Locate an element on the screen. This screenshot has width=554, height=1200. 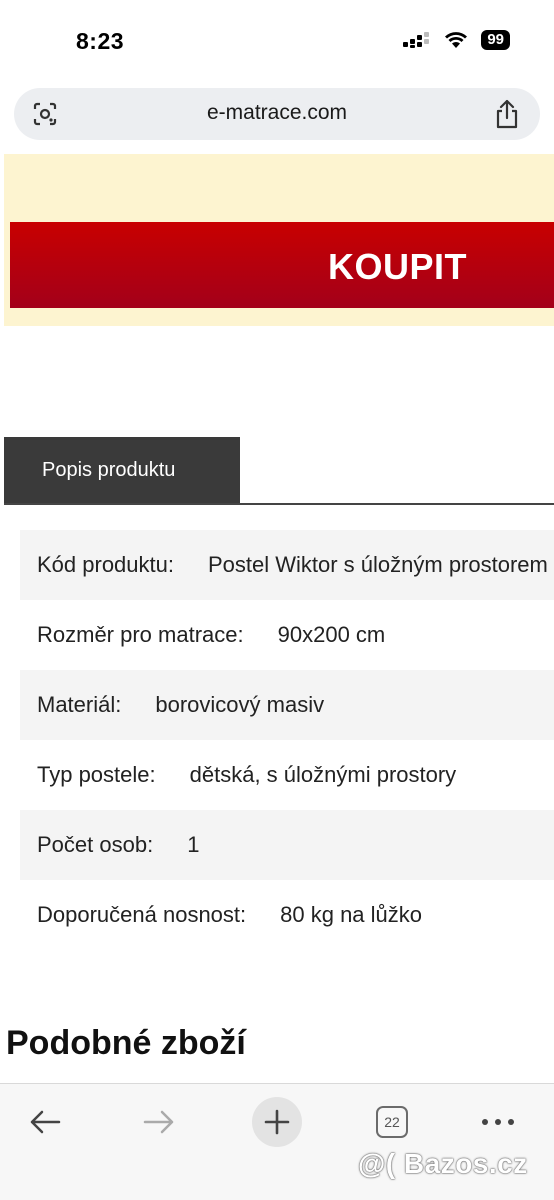
spec-label: Počet osob: is located at coordinates (95, 844).